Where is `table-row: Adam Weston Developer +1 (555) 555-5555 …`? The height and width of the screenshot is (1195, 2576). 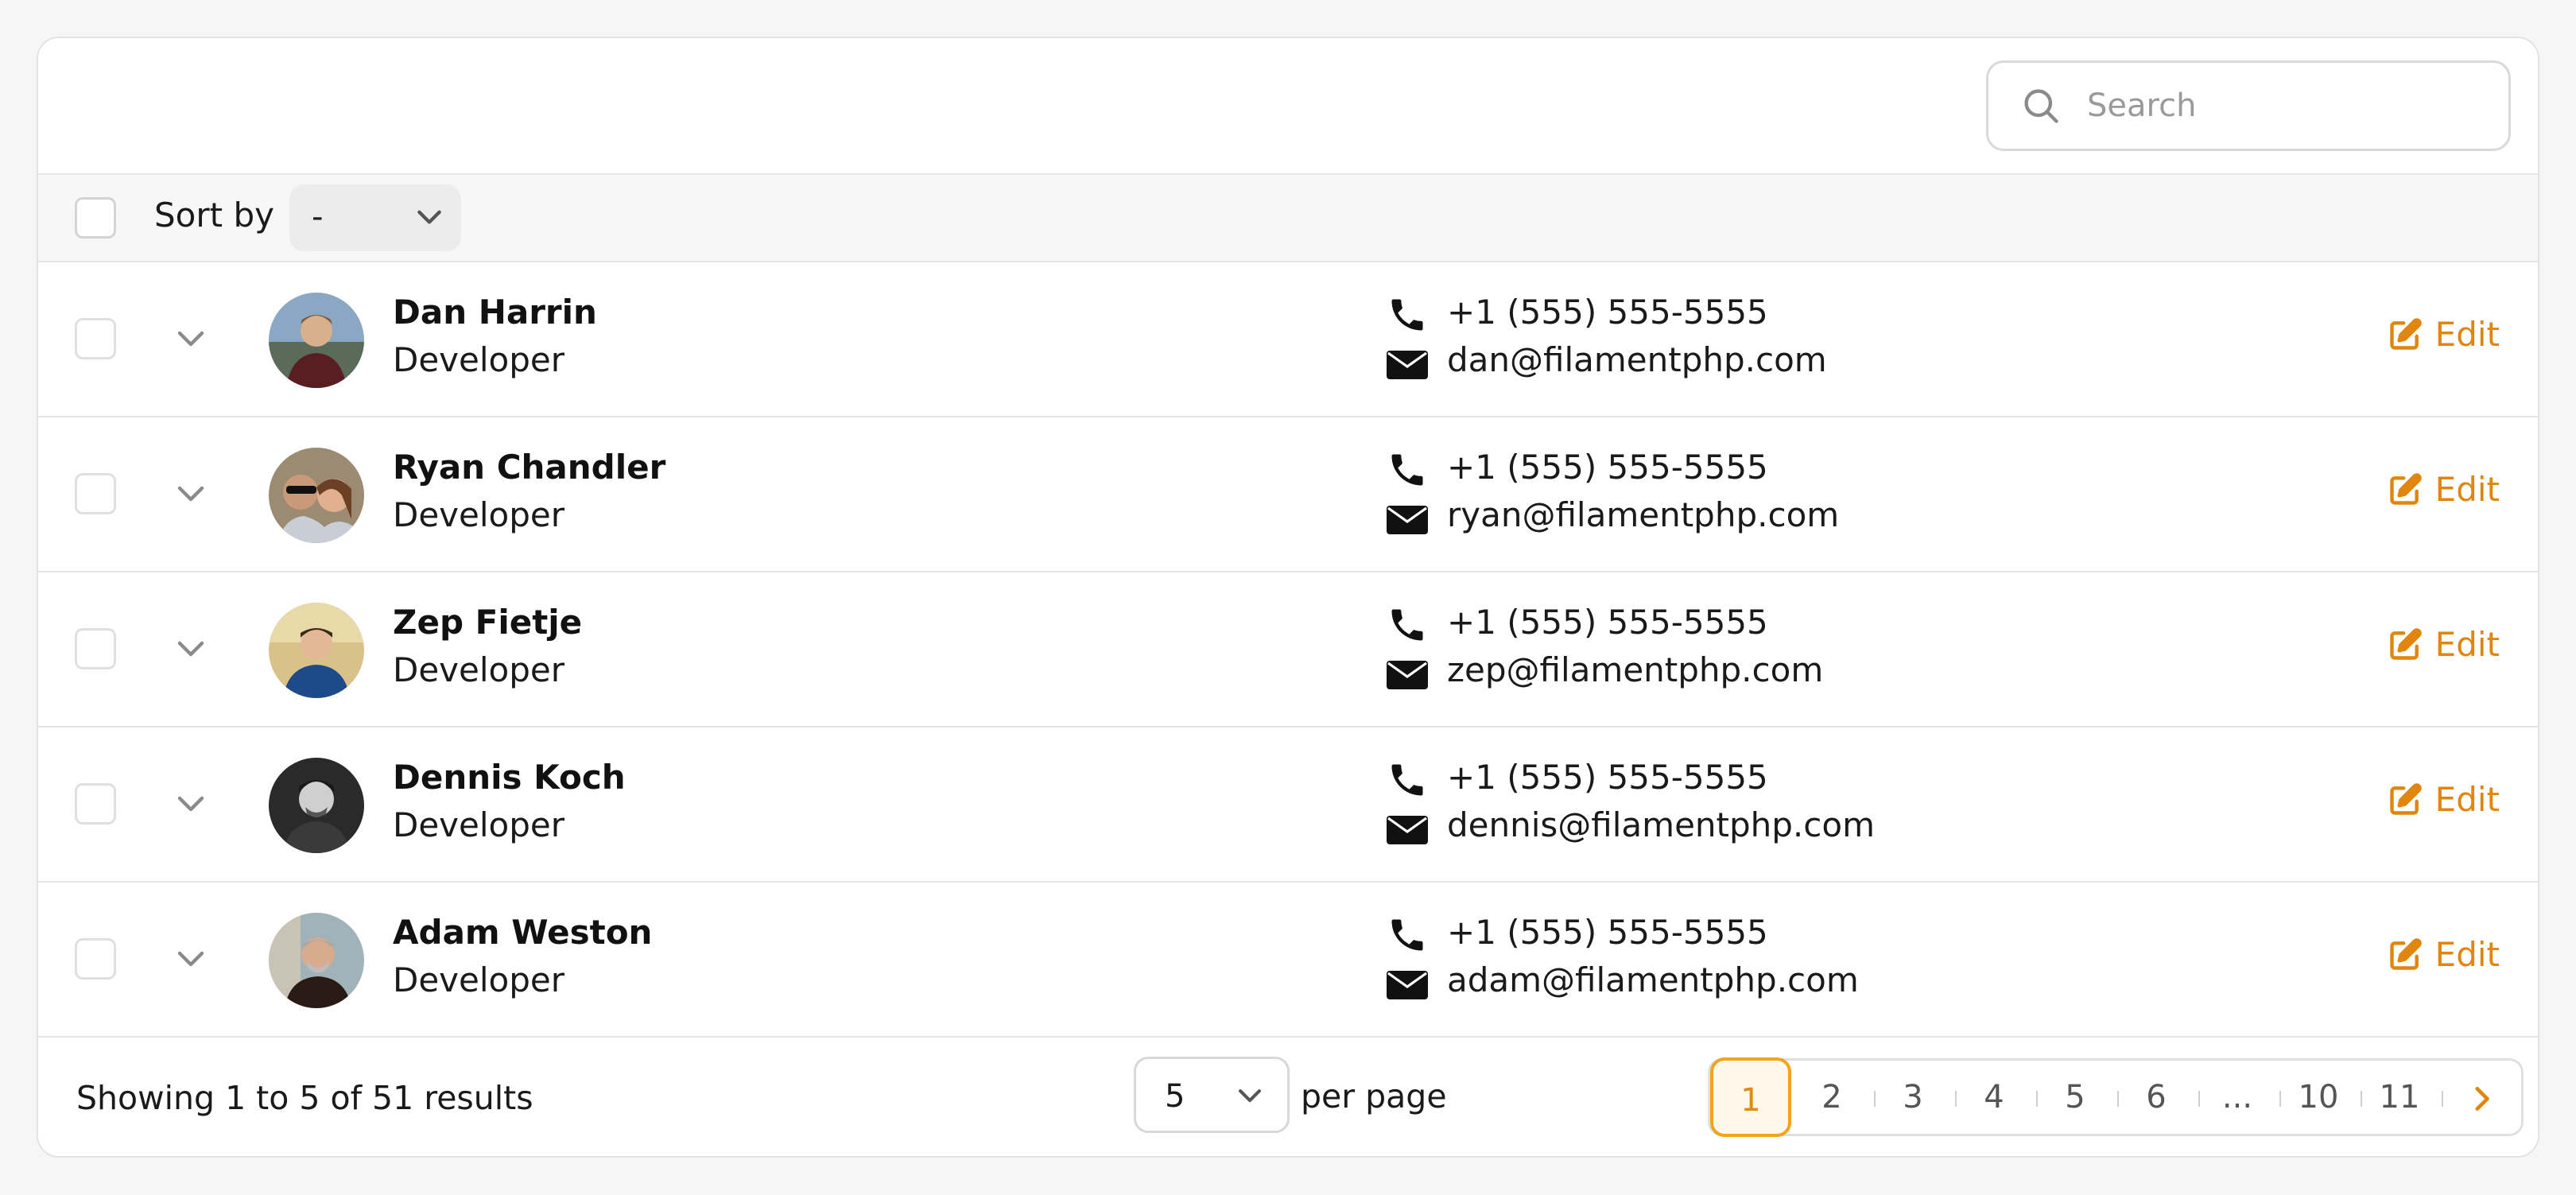
table-row: Adam Weston Developer +1 (555) 555-5555 … is located at coordinates (1288, 961).